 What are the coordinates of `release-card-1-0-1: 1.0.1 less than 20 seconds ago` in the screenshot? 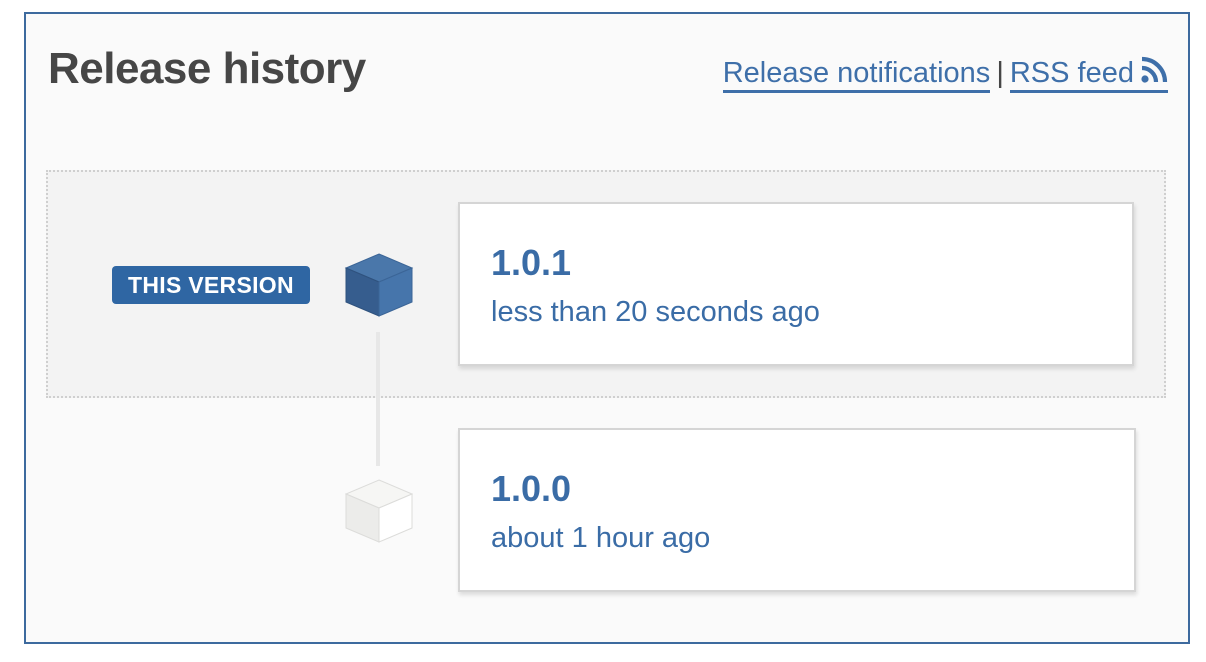 It's located at (796, 284).